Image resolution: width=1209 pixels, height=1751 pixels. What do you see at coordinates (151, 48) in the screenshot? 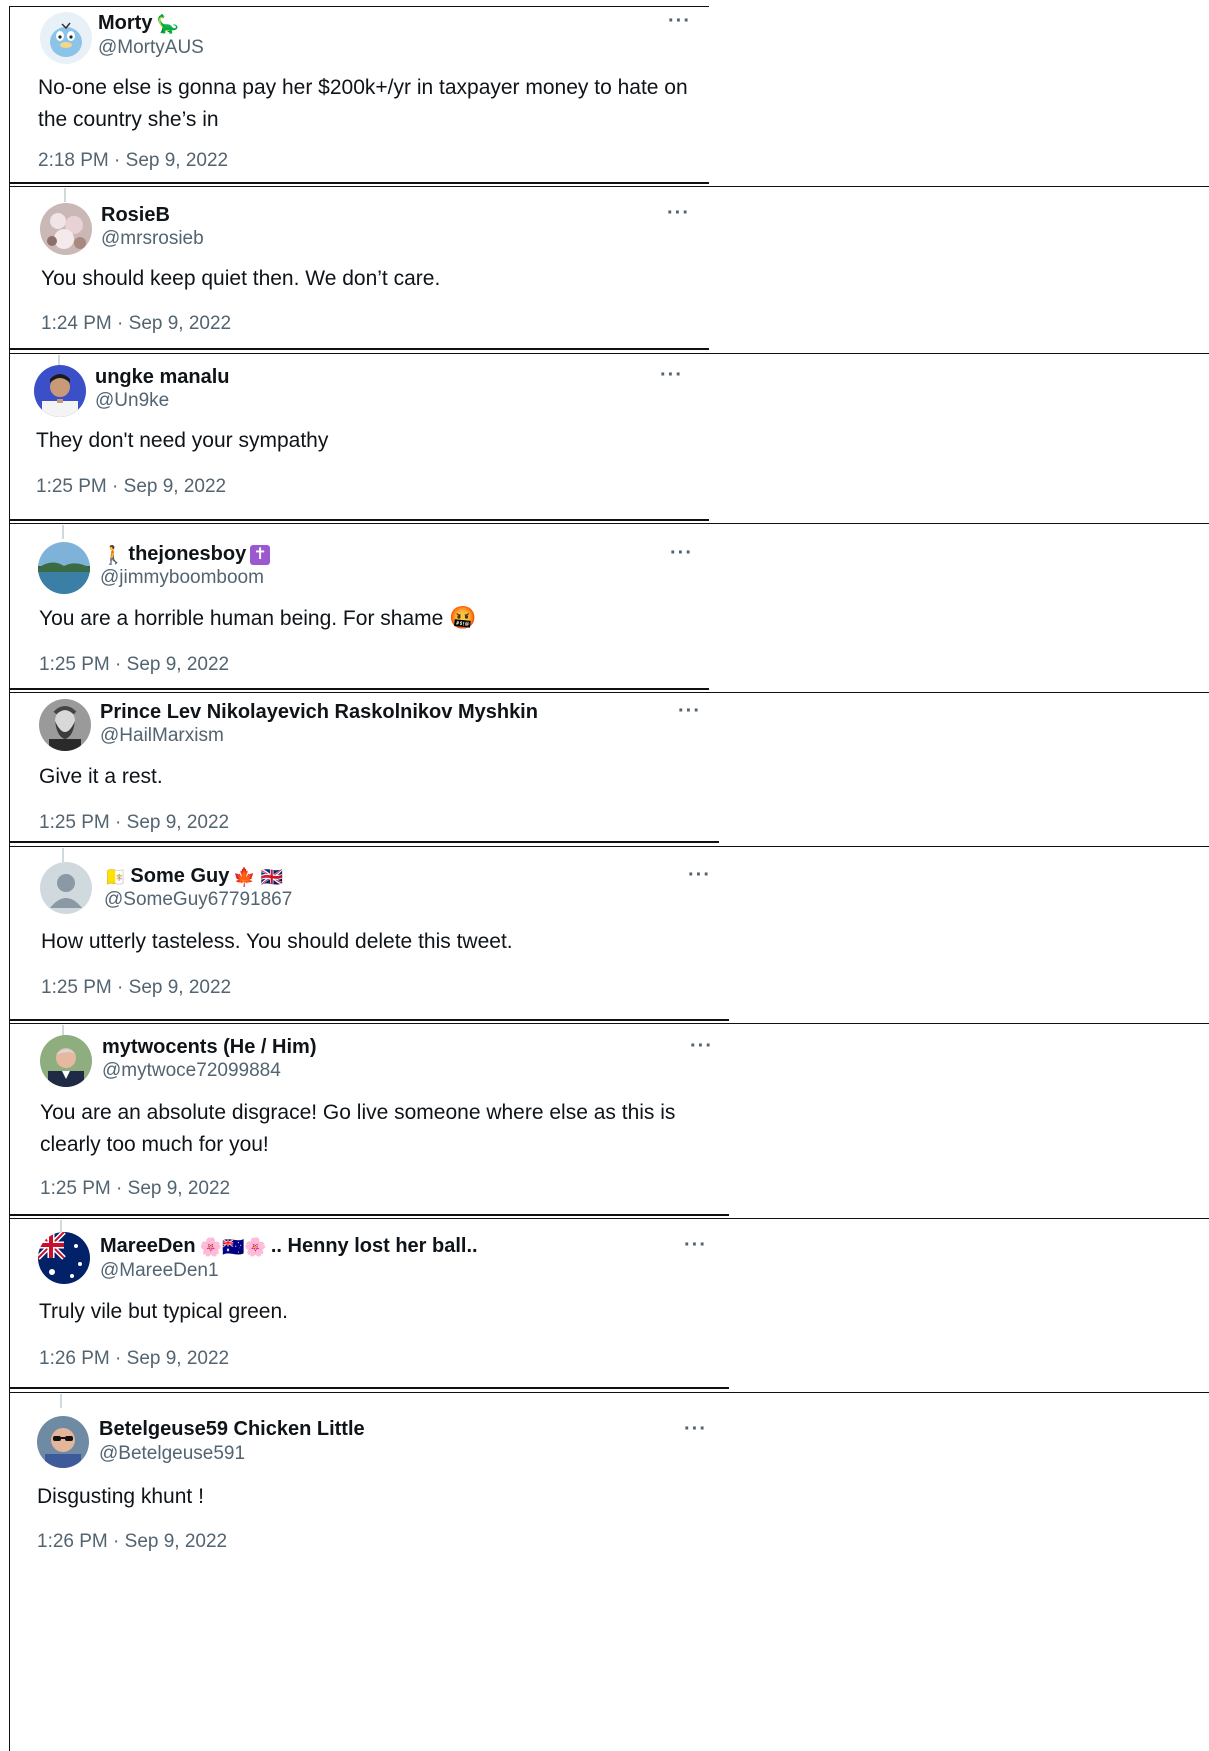
I see `user-handle: @MortyAUS` at bounding box center [151, 48].